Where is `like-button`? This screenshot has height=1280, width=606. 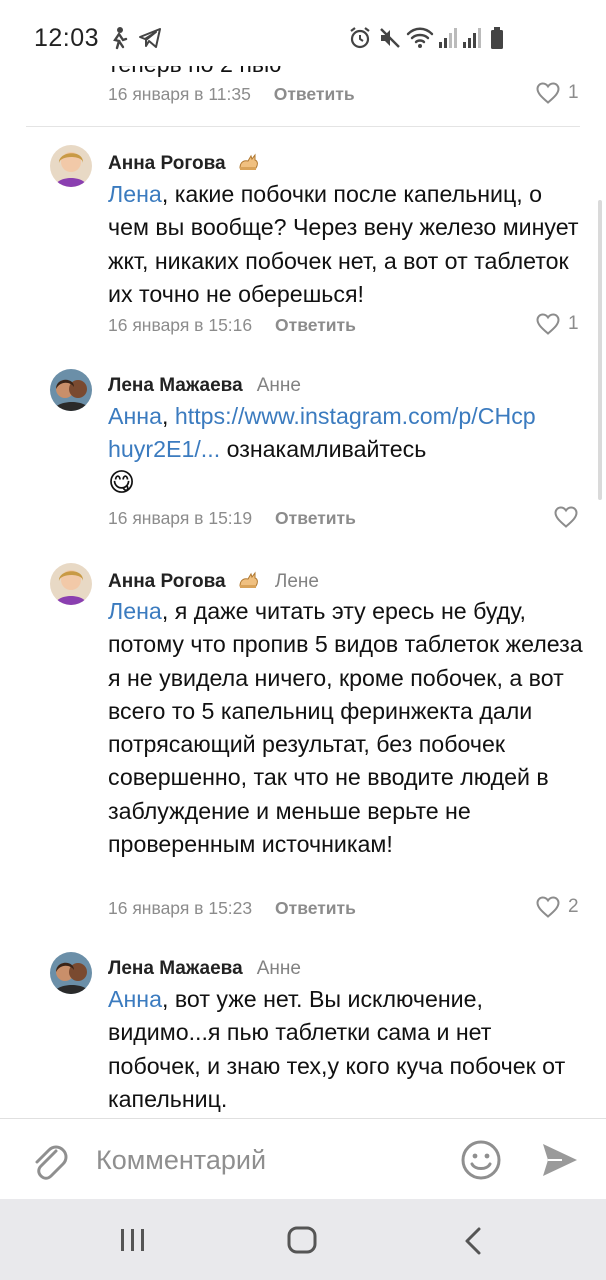
like-button is located at coordinates (570, 517).